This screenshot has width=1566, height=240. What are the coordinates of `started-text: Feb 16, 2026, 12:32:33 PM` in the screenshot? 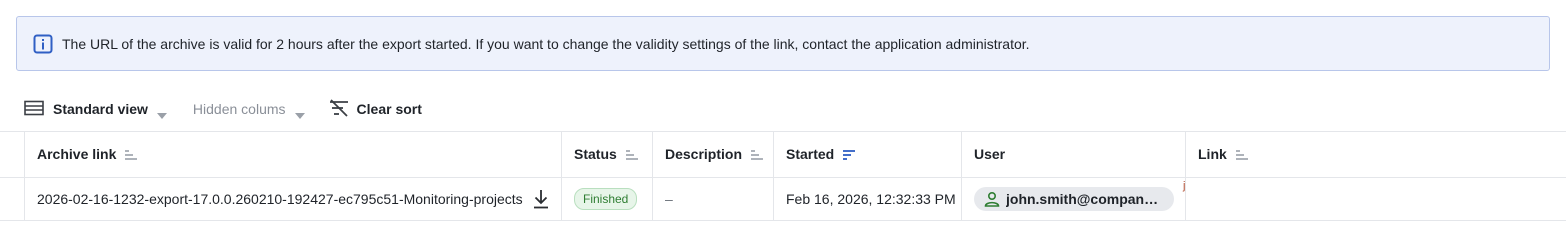 It's located at (871, 199).